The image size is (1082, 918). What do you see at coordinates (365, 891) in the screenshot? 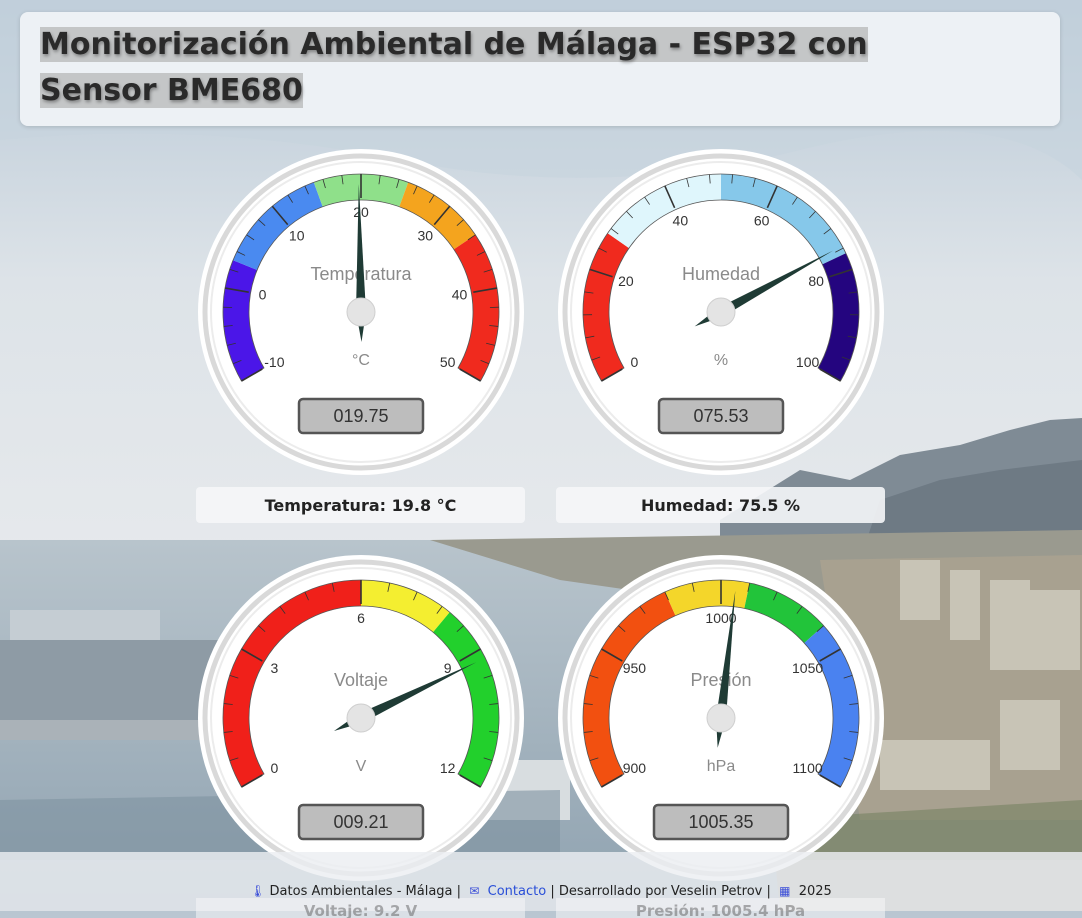
I see `footer-data-label: Datos Ambientales - Málaga |` at bounding box center [365, 891].